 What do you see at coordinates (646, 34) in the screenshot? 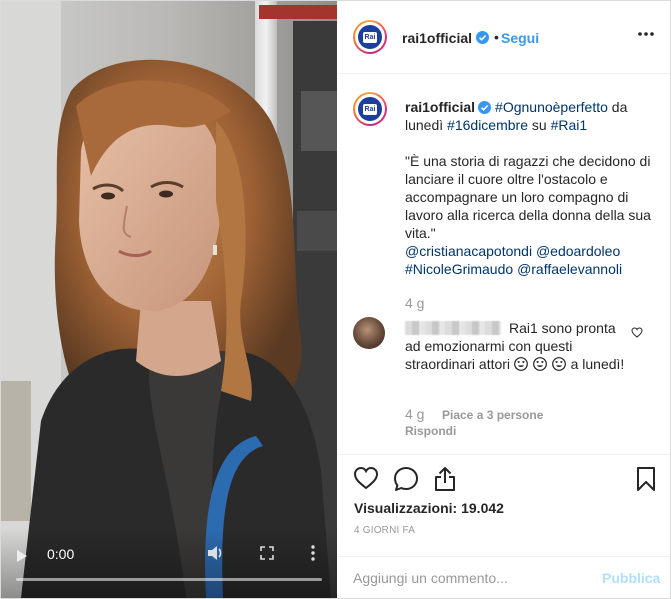
I see `more-horizontal-icon` at bounding box center [646, 34].